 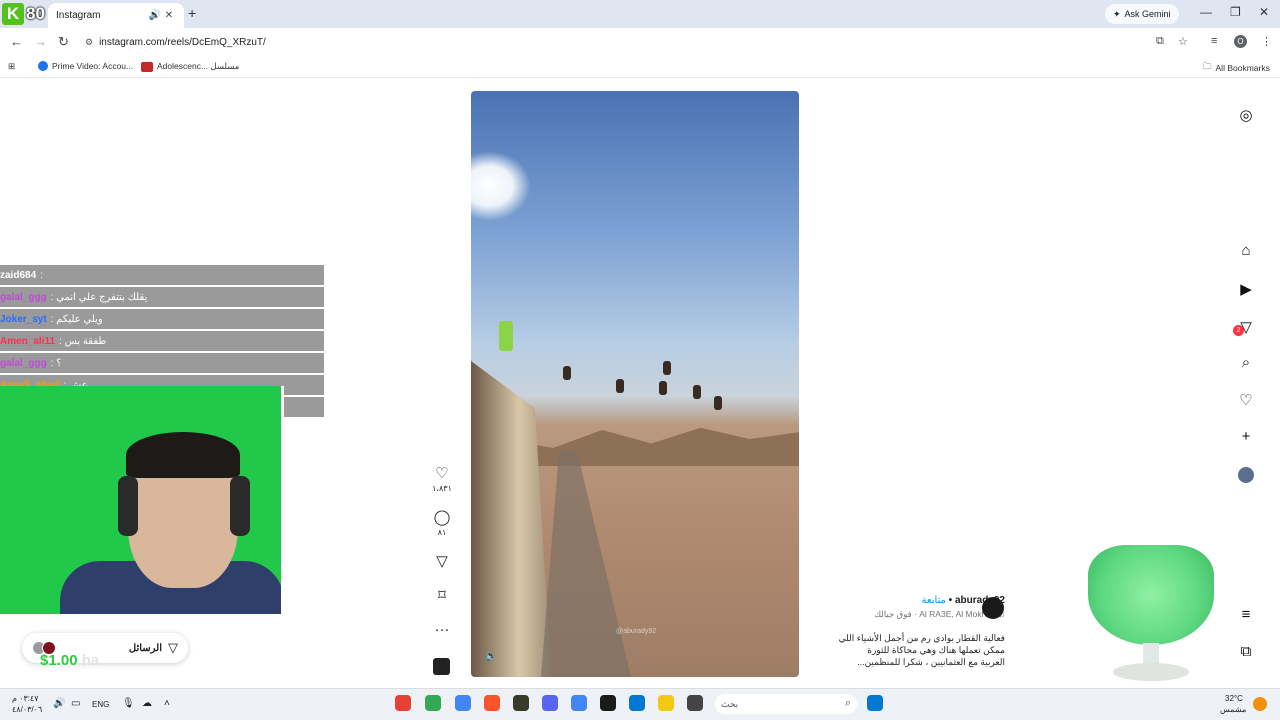 What do you see at coordinates (116, 15) in the screenshot?
I see `tab-instagram: Instagram 🔊 ✕` at bounding box center [116, 15].